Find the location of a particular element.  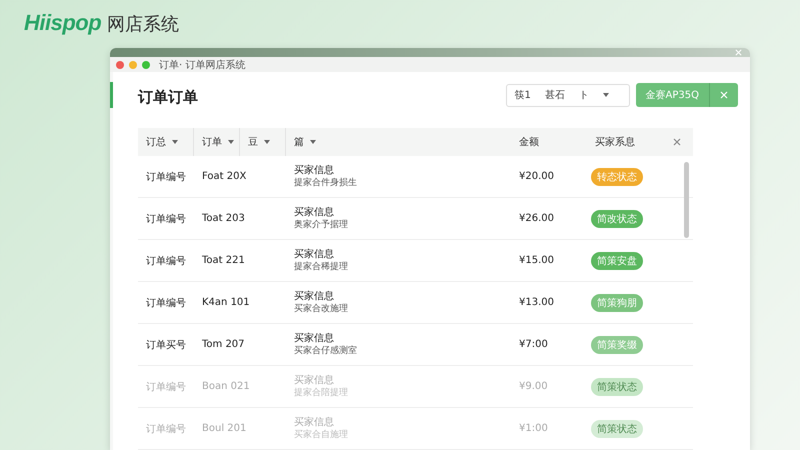

status-badge: 转态状态 is located at coordinates (617, 177).